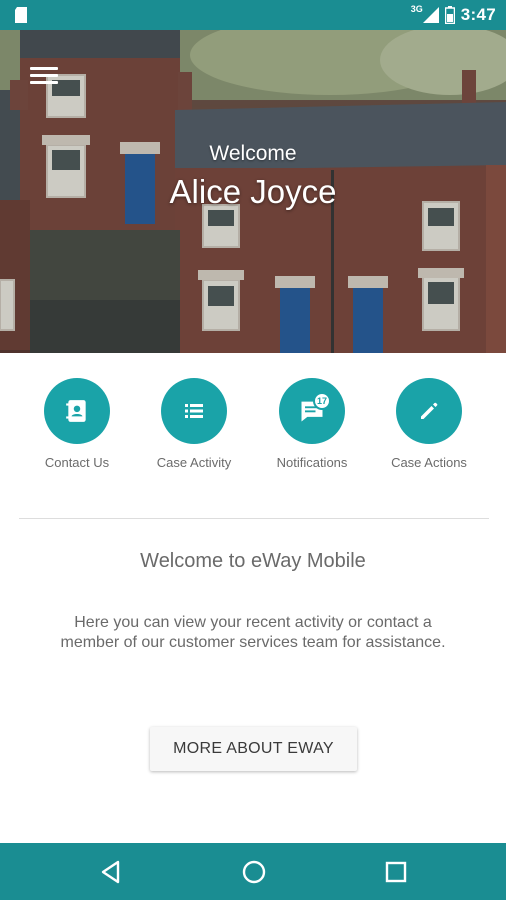  What do you see at coordinates (253, 561) in the screenshot?
I see `intro-title: Welcome to eWay Mobile` at bounding box center [253, 561].